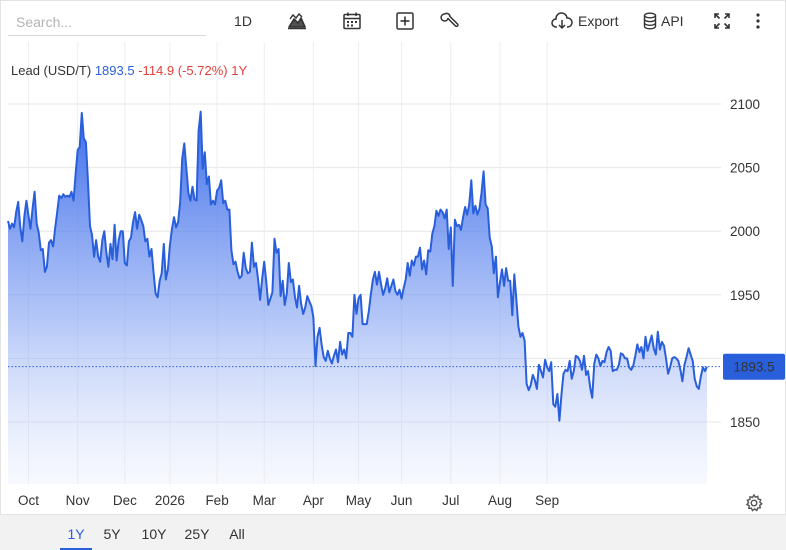 The image size is (786, 550). I want to click on y-axis: 185019001950200020502100, so click(745, 263).